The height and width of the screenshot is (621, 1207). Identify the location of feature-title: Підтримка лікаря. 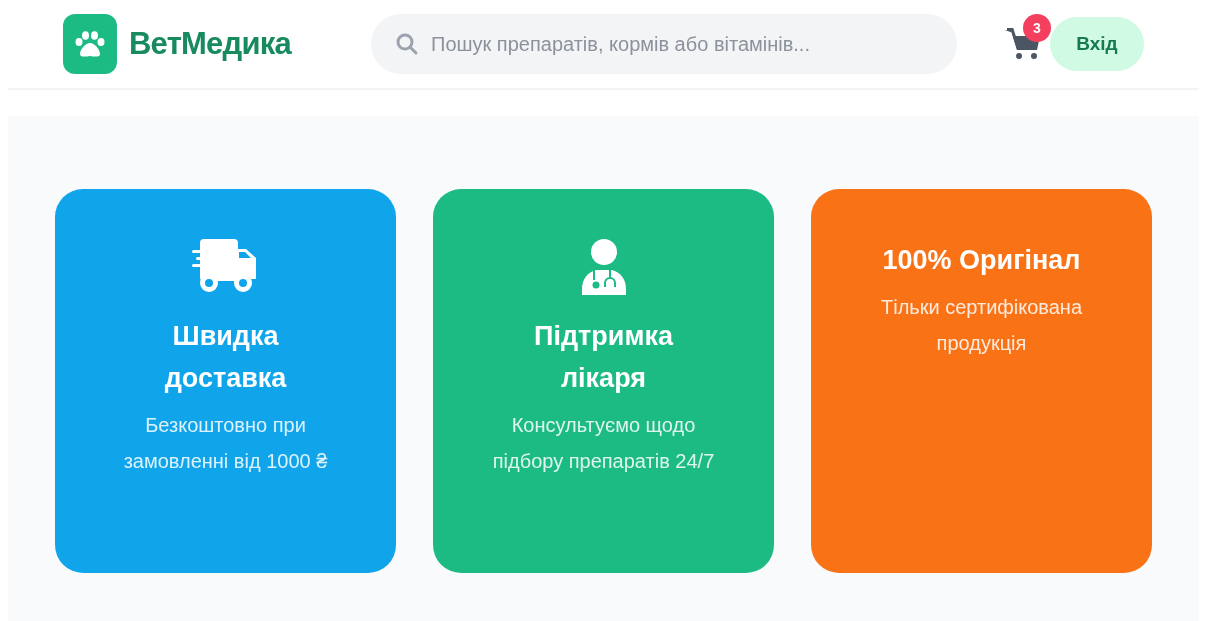
(604, 357).